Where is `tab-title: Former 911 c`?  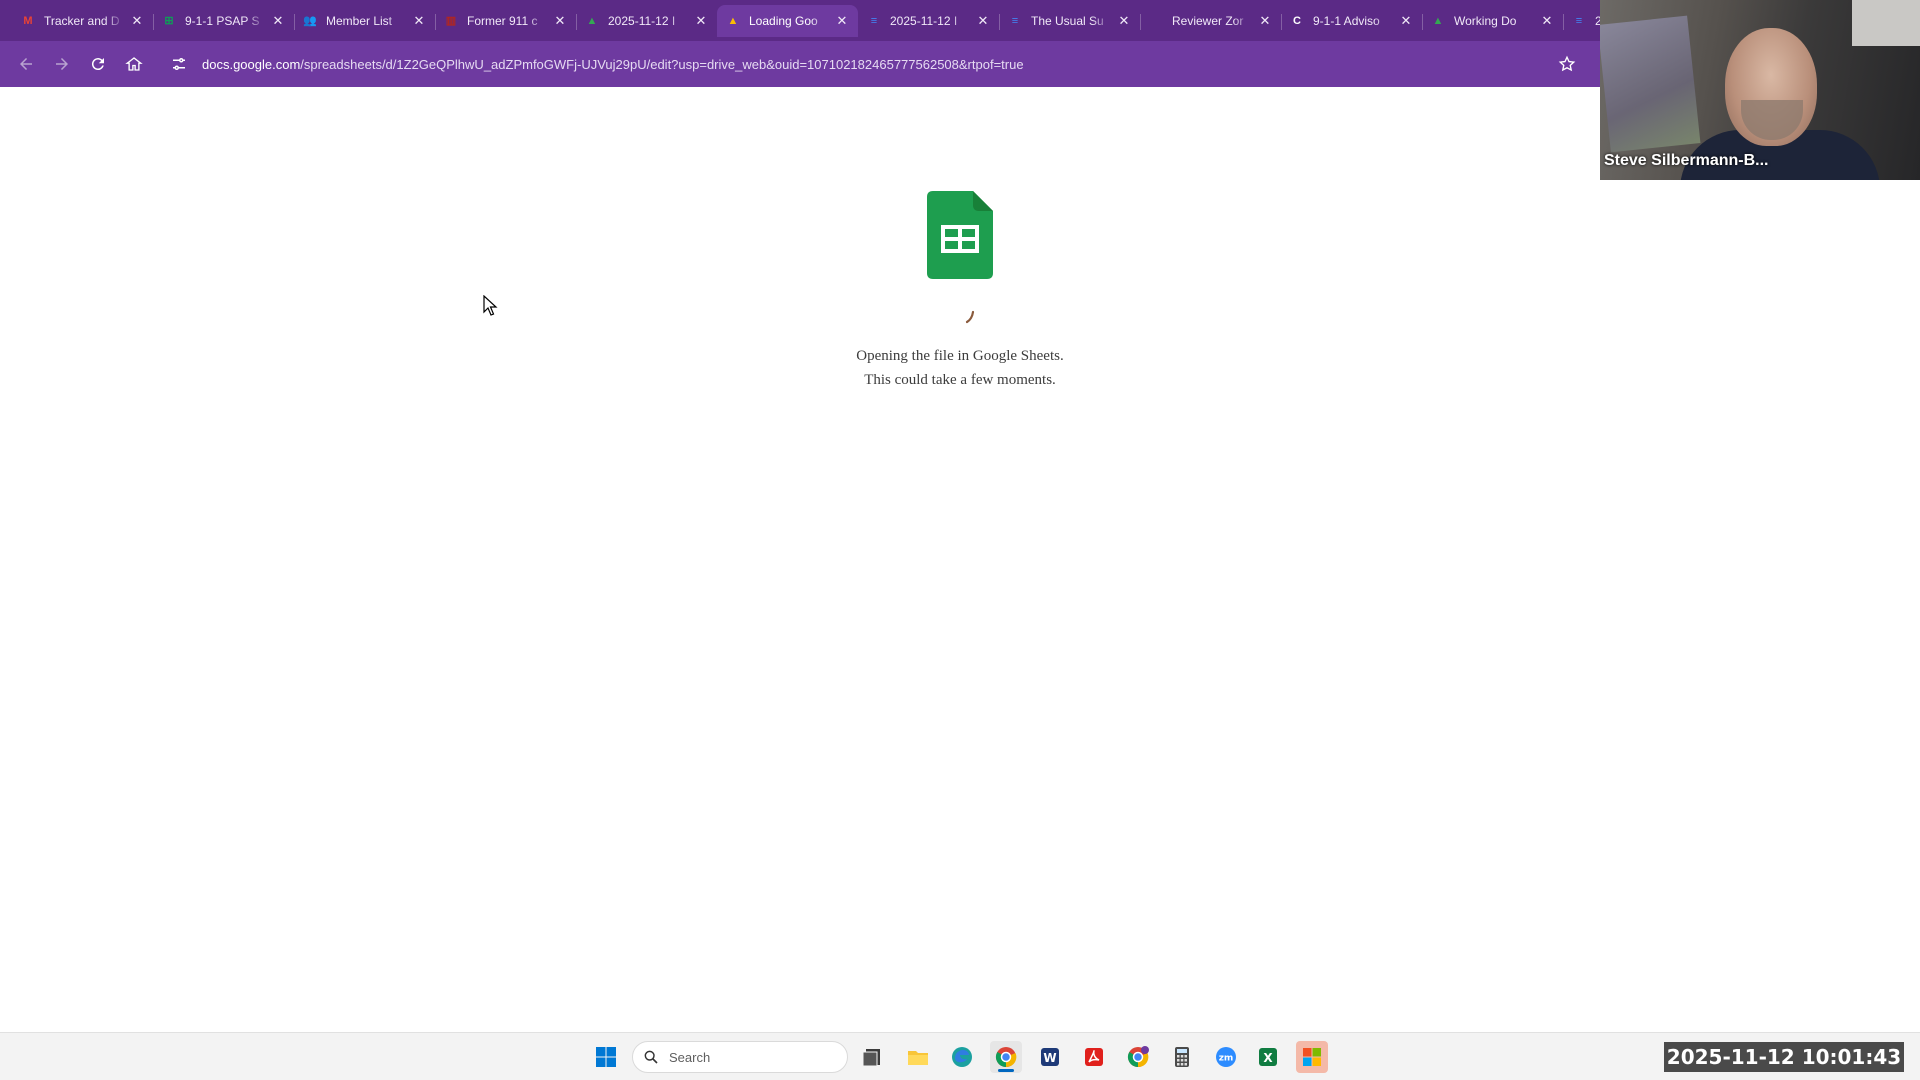 tab-title: Former 911 c is located at coordinates (502, 20).